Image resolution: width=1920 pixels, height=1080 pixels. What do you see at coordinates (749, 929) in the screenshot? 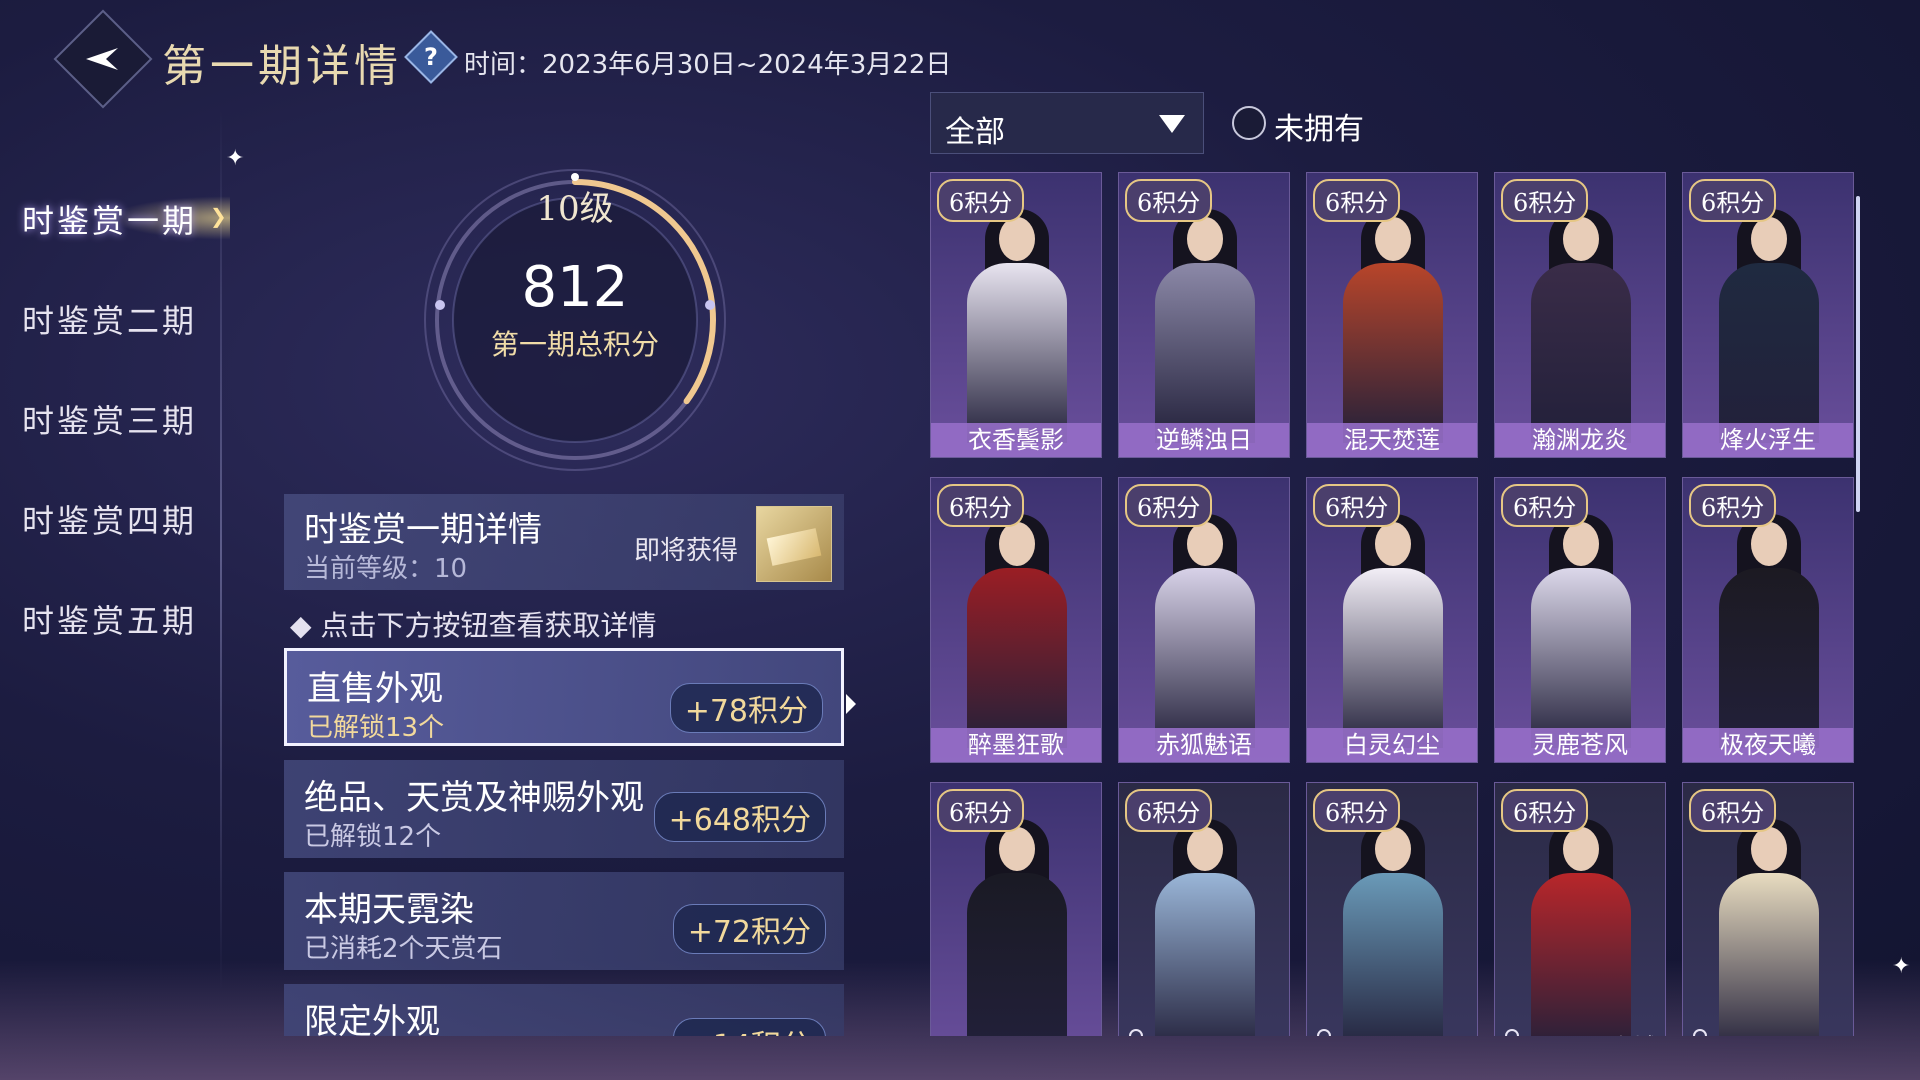
I see `category-points: +72积分` at bounding box center [749, 929].